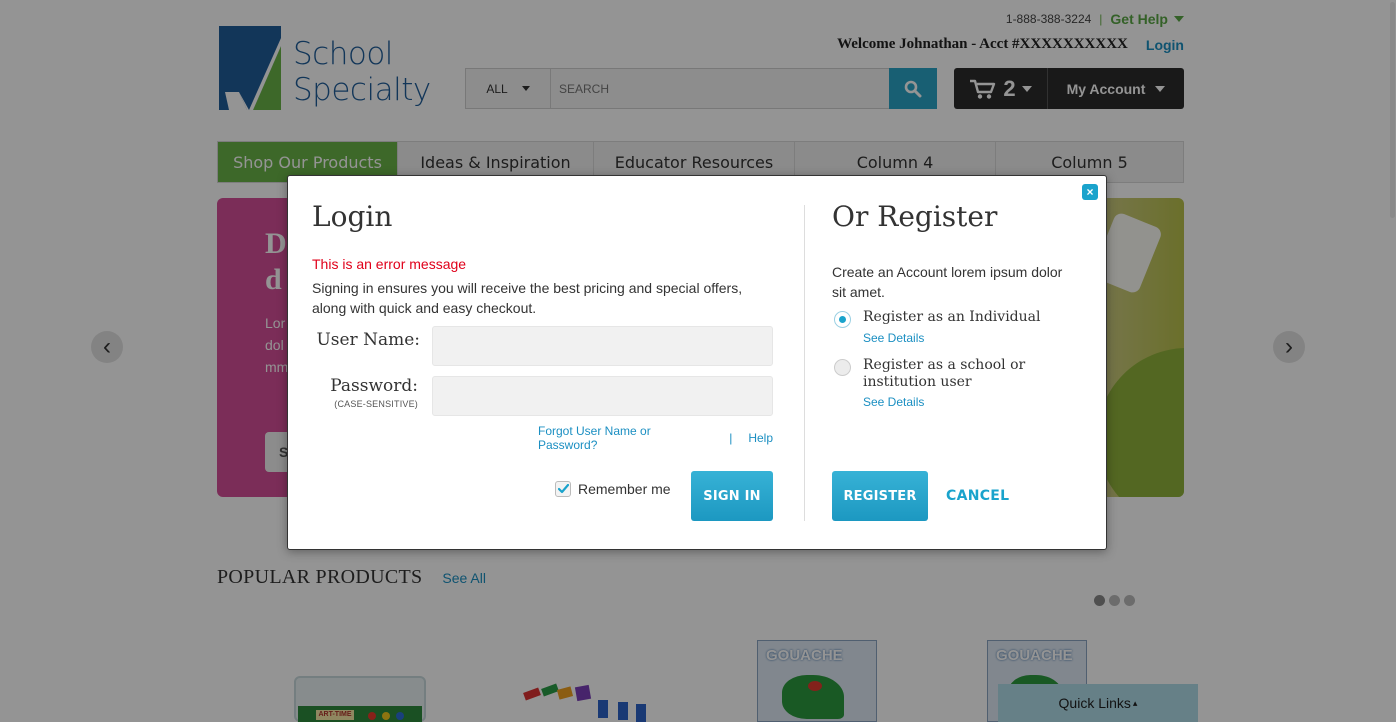 The image size is (1396, 722). Describe the element at coordinates (732, 496) in the screenshot. I see `sign-in-button: SIGN IN` at that location.